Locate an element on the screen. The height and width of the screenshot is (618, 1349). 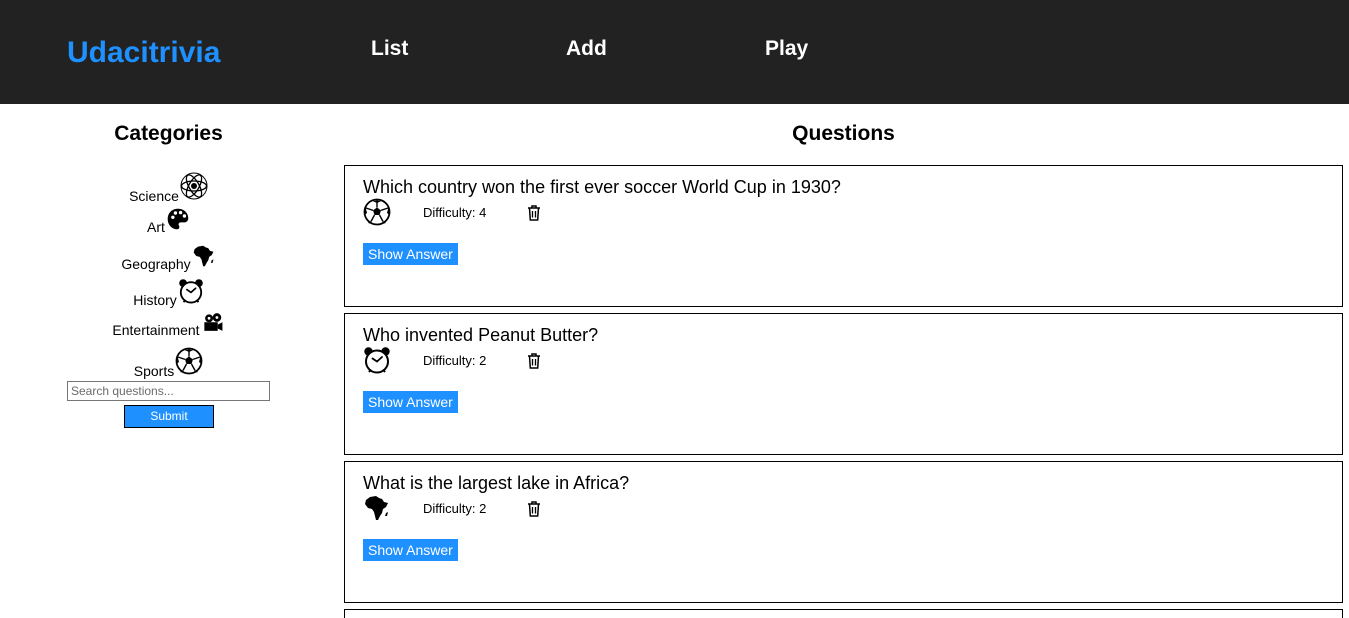
nav-list-link: List is located at coordinates (389, 49).